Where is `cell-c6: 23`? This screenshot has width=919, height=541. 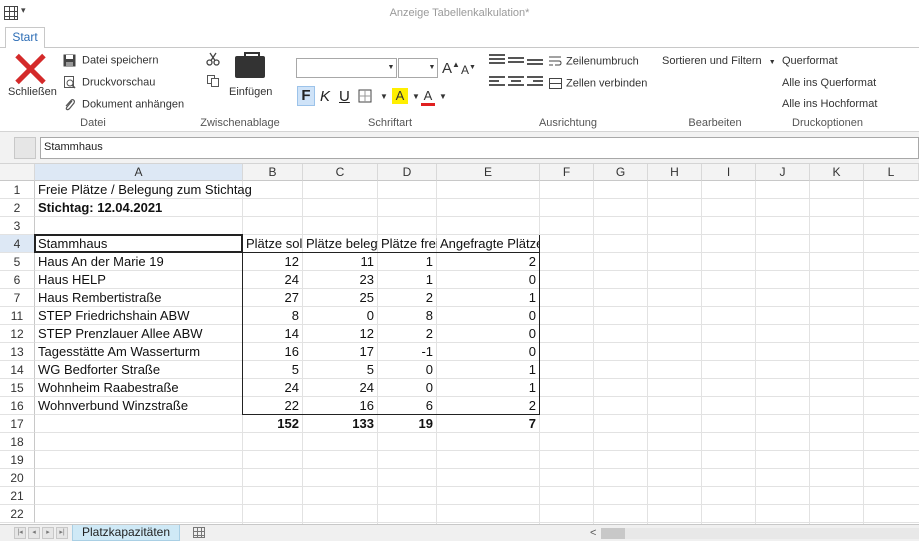
cell-c6: 23 is located at coordinates (340, 280).